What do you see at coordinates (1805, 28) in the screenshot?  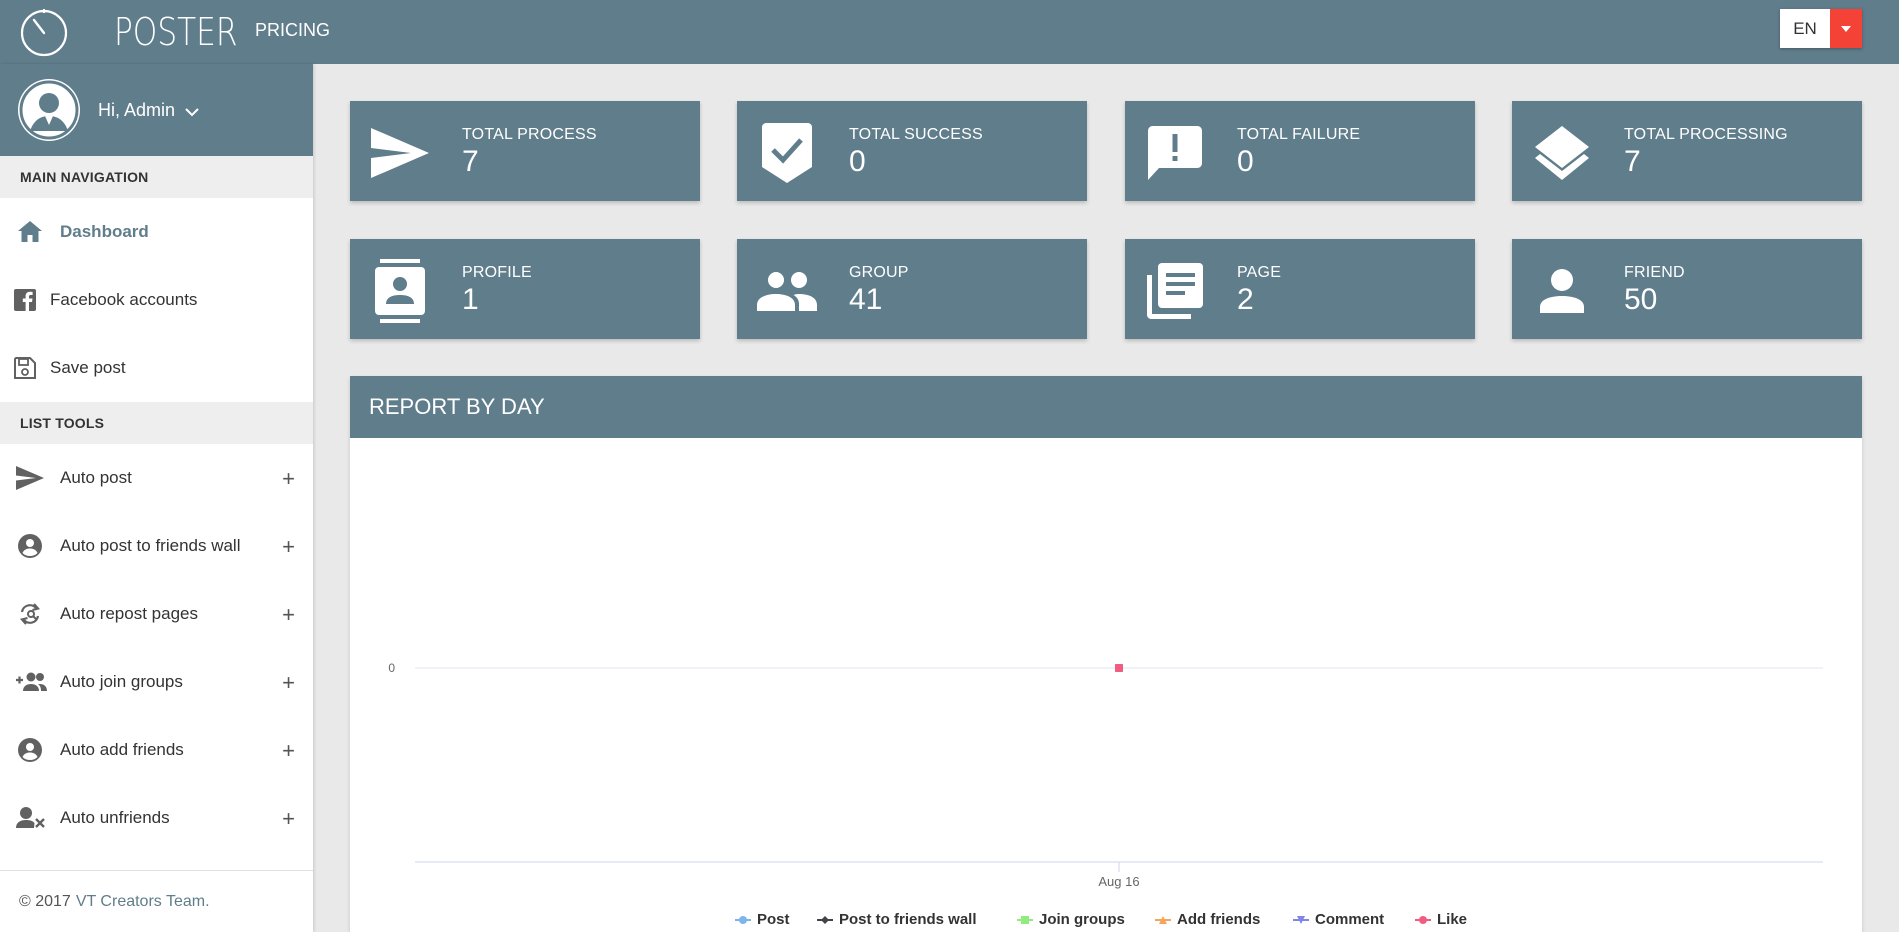 I see `language-label: EN` at bounding box center [1805, 28].